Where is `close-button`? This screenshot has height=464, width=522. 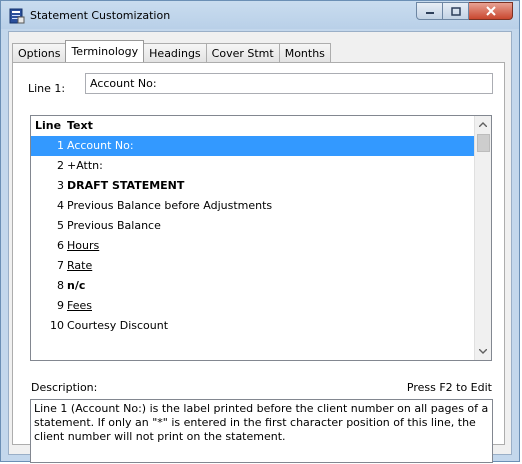 close-button is located at coordinates (491, 11).